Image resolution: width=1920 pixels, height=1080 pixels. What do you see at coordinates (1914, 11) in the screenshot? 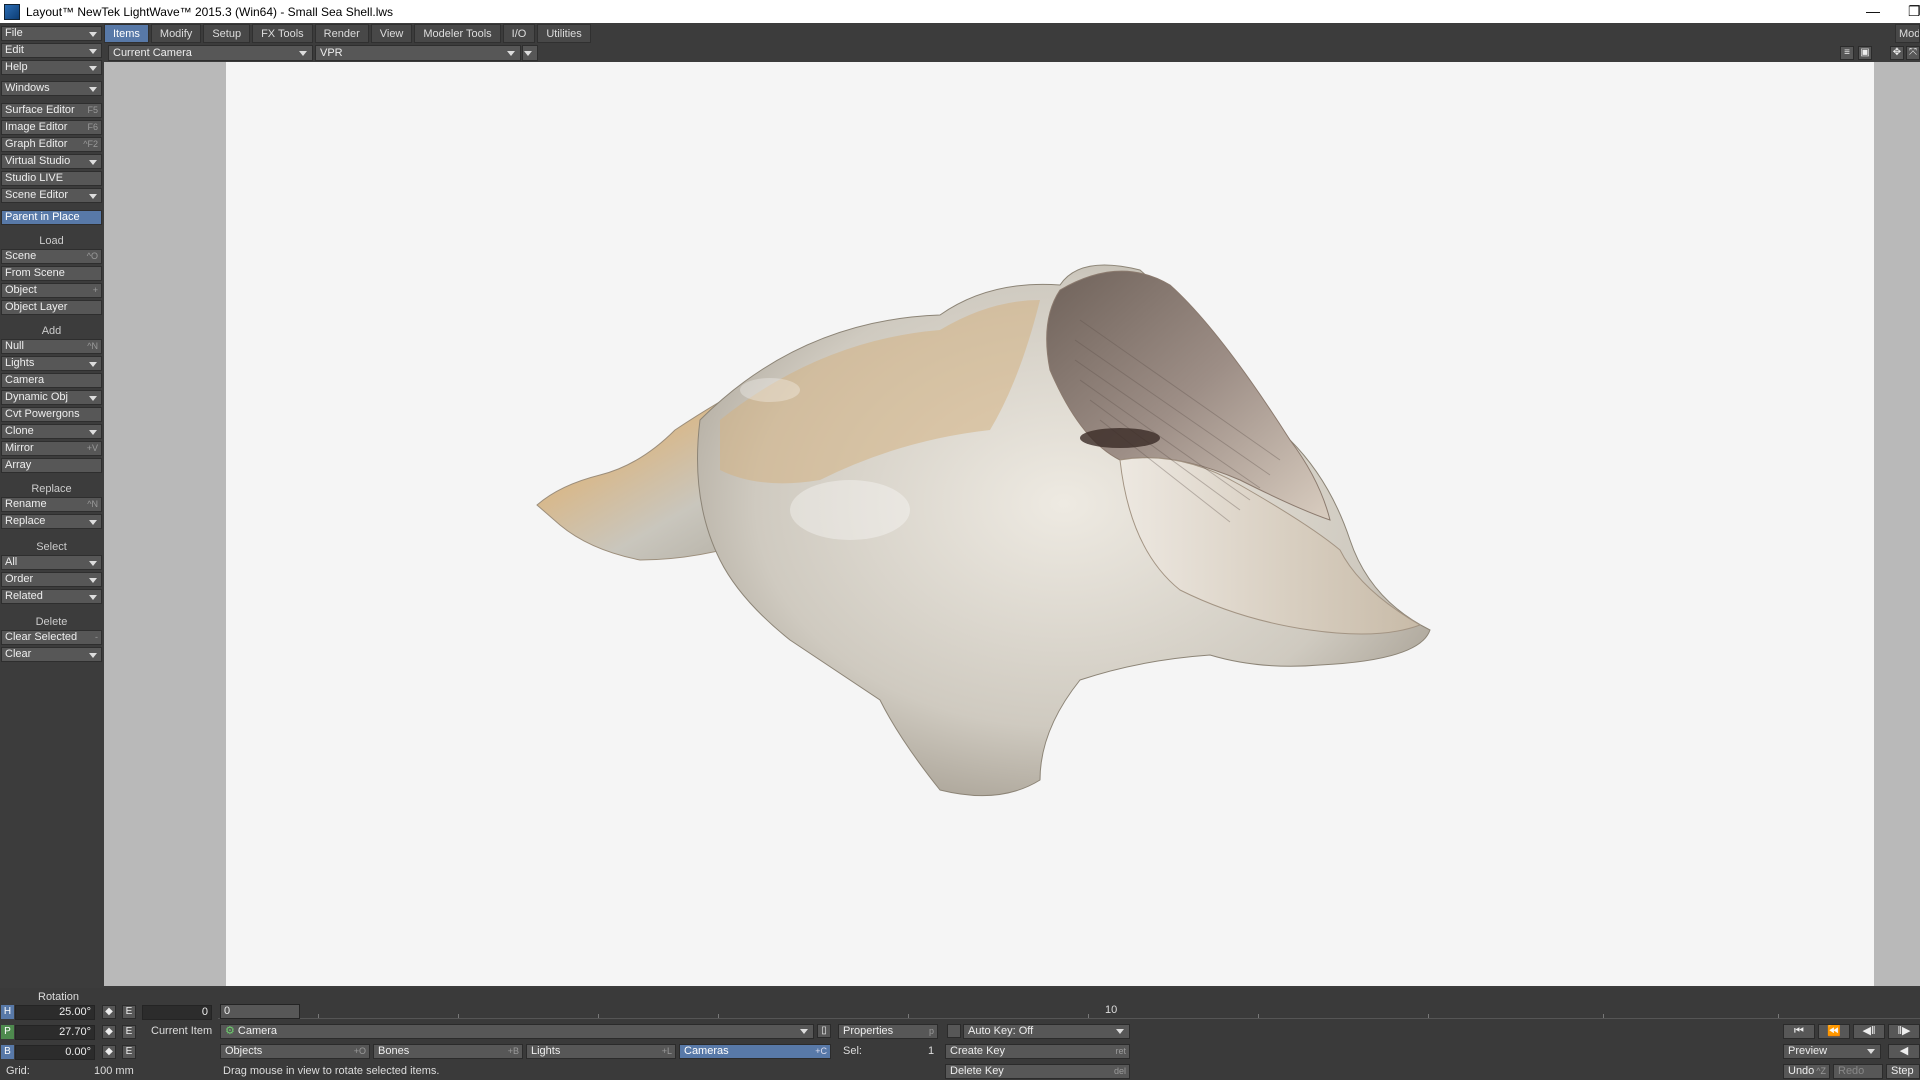
I see `maximize-button: ❐` at bounding box center [1914, 11].